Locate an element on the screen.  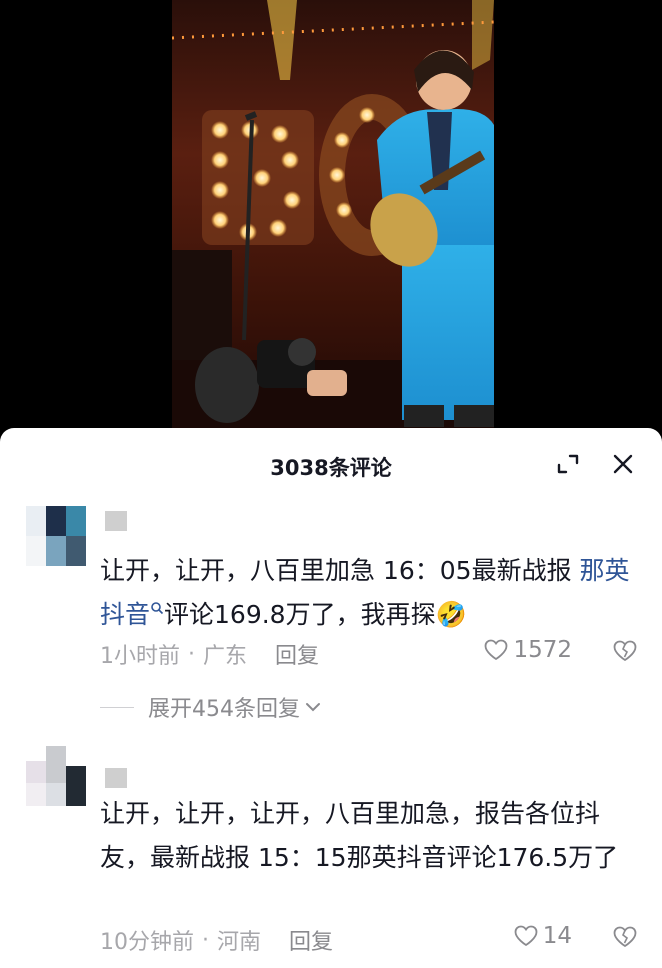
minimize-button is located at coordinates (568, 464).